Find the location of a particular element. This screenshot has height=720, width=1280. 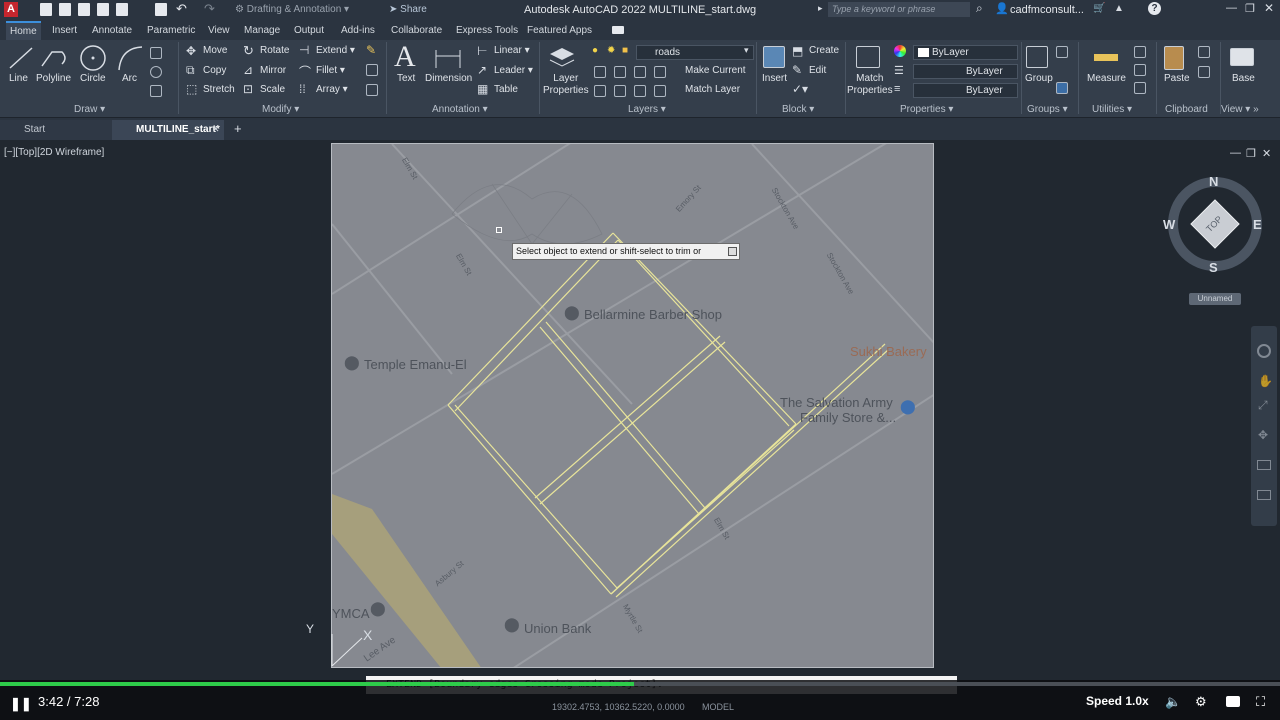

polyline-icon is located at coordinates (54, 58).